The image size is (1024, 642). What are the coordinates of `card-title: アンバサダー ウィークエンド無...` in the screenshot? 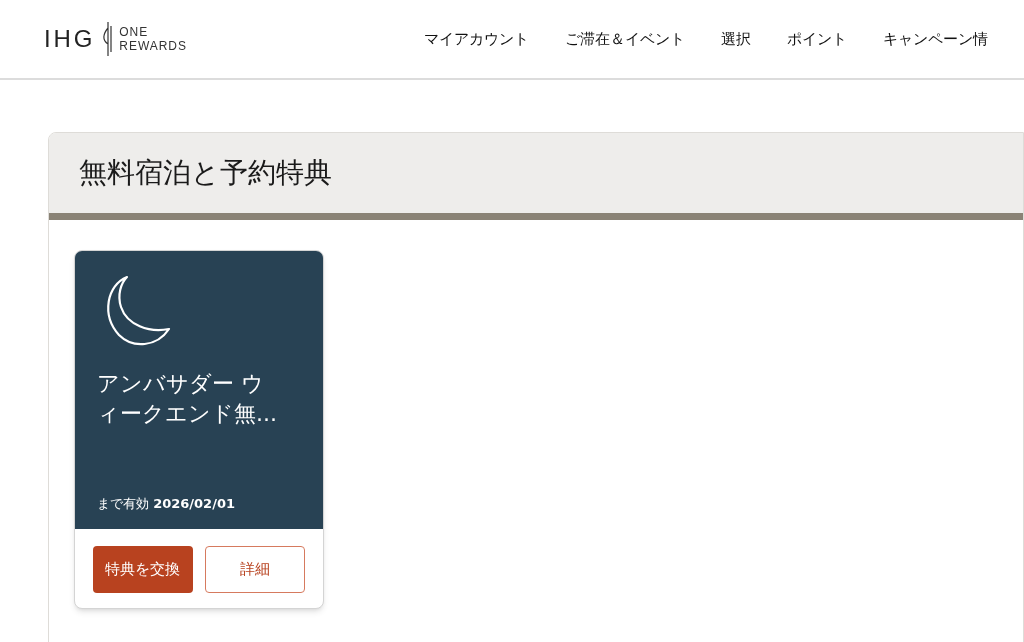 It's located at (187, 399).